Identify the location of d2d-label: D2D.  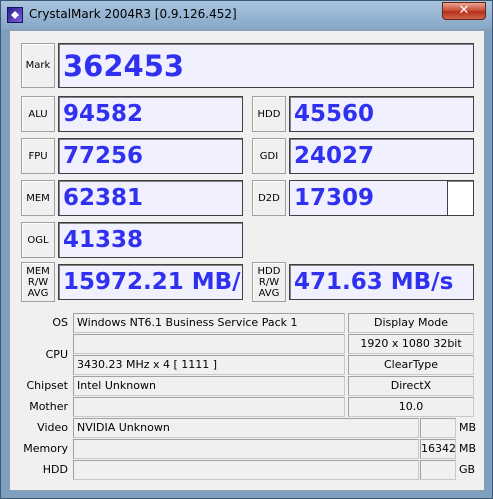
(269, 198).